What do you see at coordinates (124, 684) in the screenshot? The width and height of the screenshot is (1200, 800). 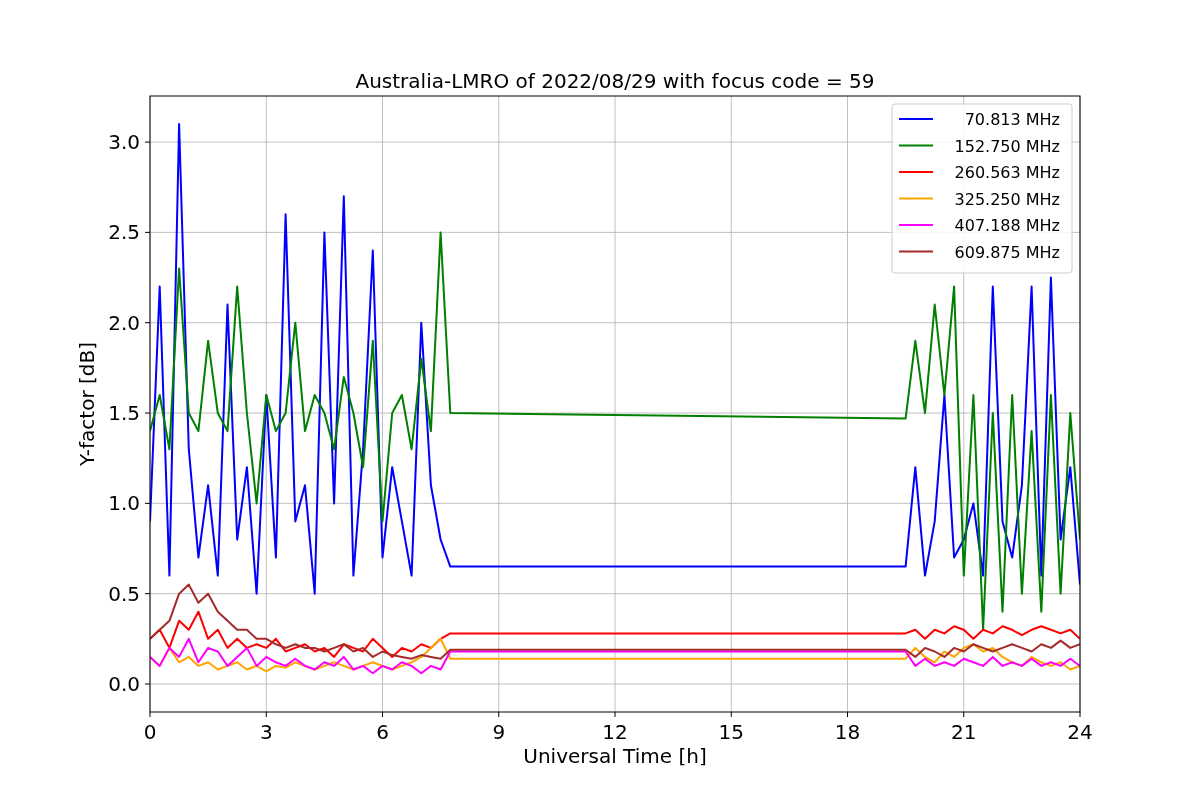 I see `y-tick-label: 0.0` at bounding box center [124, 684].